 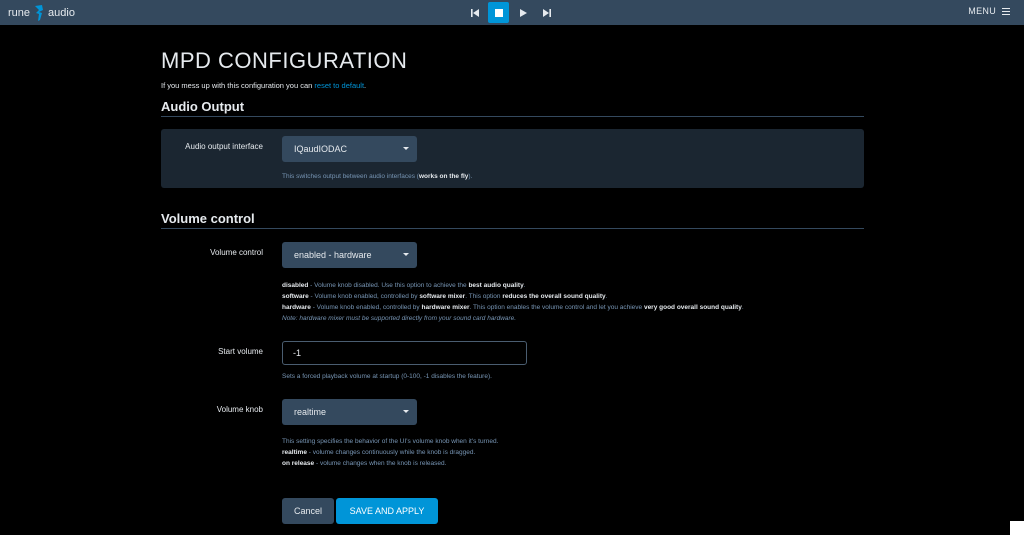 I want to click on reset-to-default-link: reset to default, so click(x=339, y=85).